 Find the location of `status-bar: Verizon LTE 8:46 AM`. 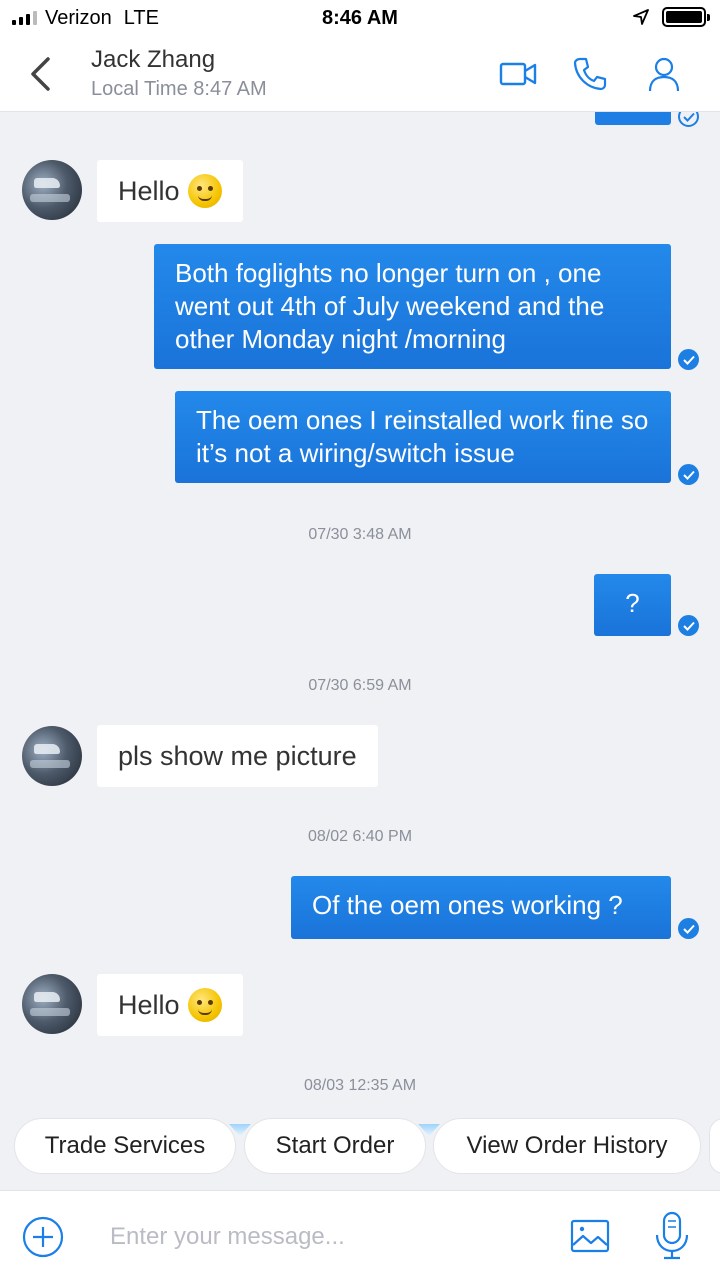

status-bar: Verizon LTE 8:46 AM is located at coordinates (360, 18).